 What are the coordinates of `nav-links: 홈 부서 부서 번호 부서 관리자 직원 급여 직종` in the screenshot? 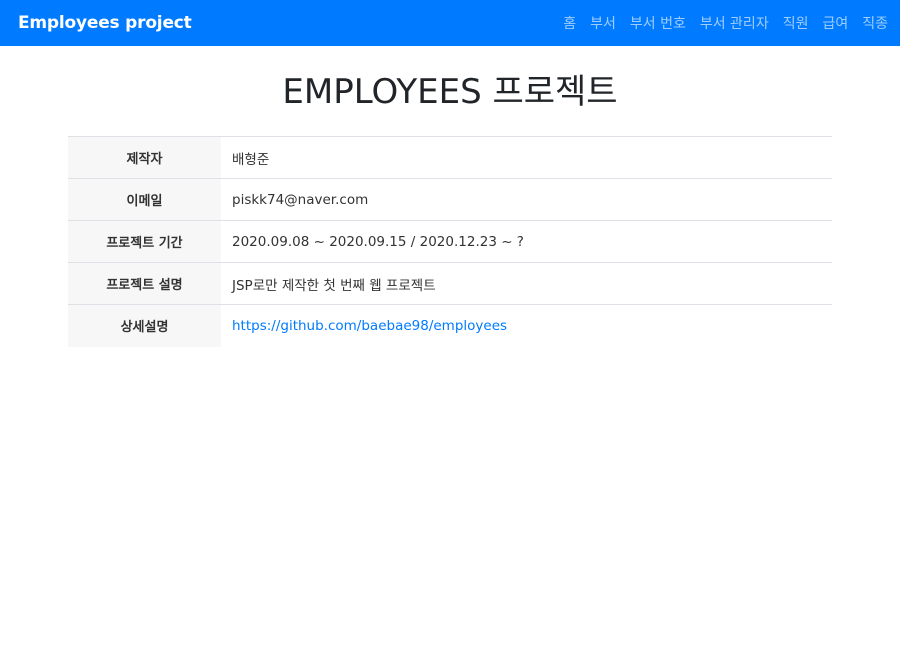 It's located at (718, 23).